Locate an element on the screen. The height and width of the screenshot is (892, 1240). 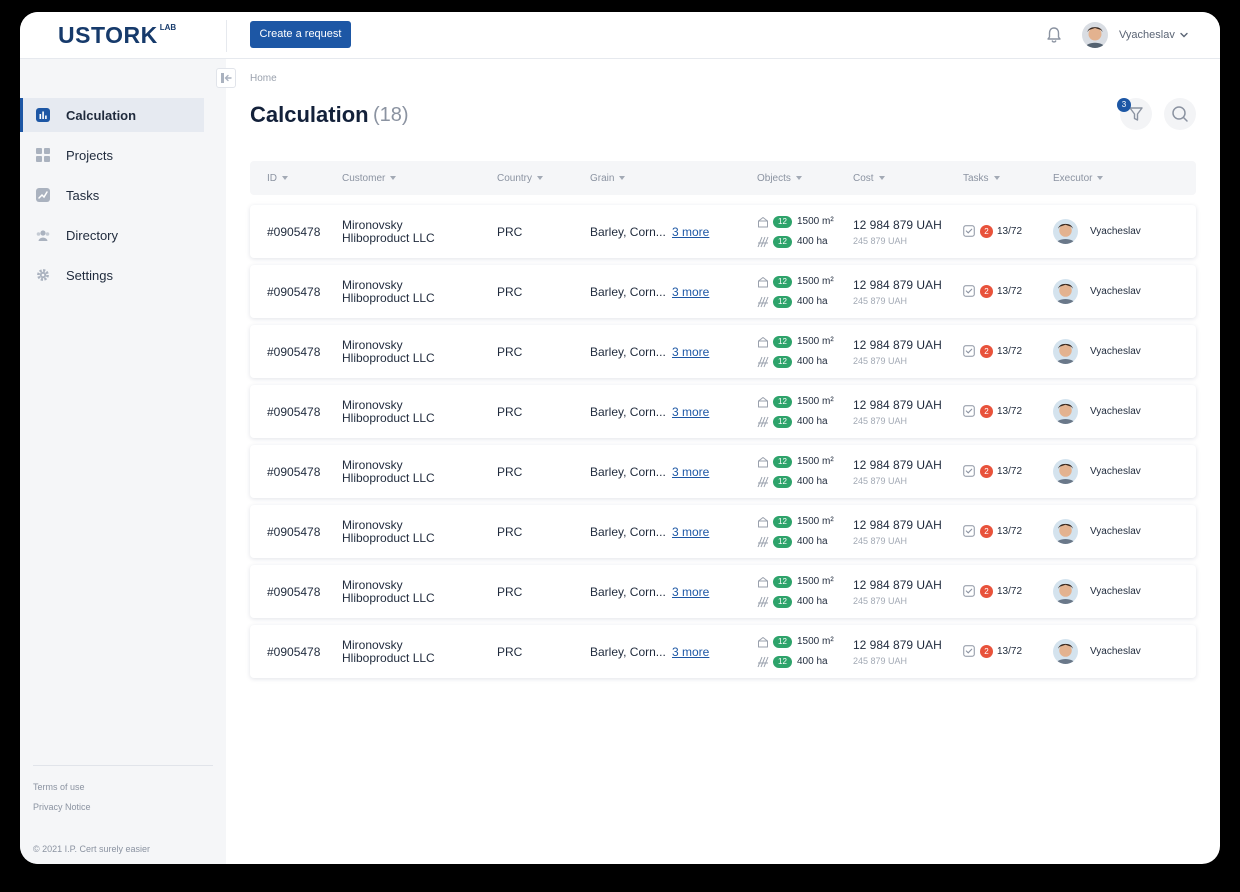
user-name: Vyacheslav is located at coordinates (1147, 35).